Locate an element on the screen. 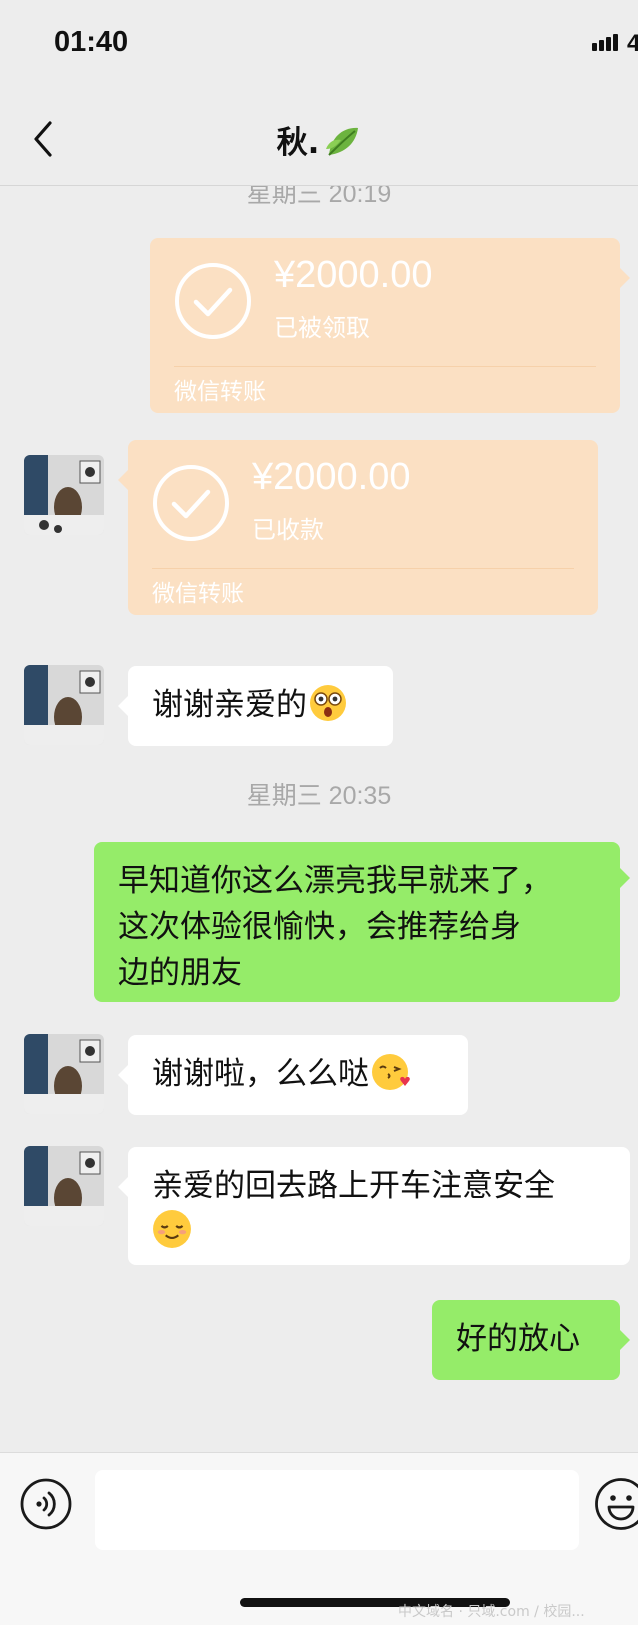 The image size is (638, 1625). message-text-line: 早知道你这么漂亮我早就来了， is located at coordinates (357, 881).